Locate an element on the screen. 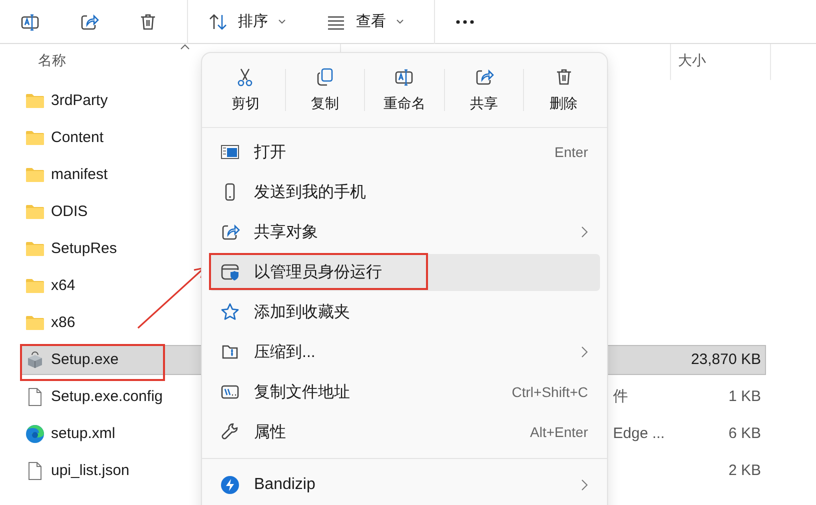 This screenshot has width=816, height=505. file-name: manifest is located at coordinates (79, 174).